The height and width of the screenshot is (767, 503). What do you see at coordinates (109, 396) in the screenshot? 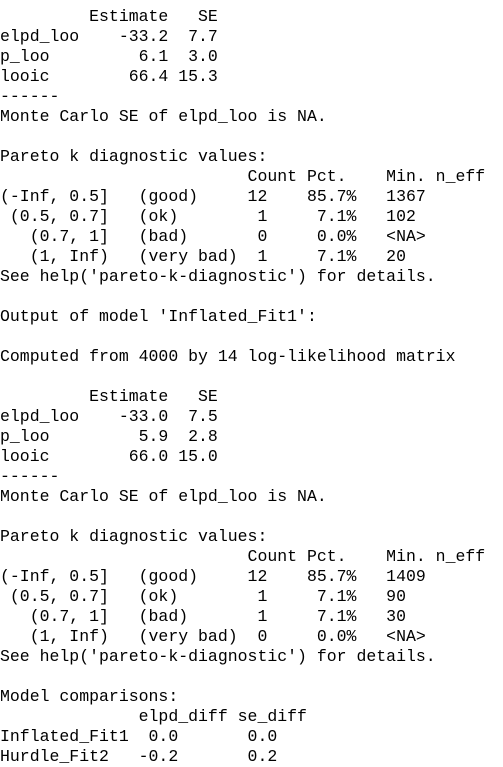
I see `loo2-table-header: Estimate SE` at bounding box center [109, 396].